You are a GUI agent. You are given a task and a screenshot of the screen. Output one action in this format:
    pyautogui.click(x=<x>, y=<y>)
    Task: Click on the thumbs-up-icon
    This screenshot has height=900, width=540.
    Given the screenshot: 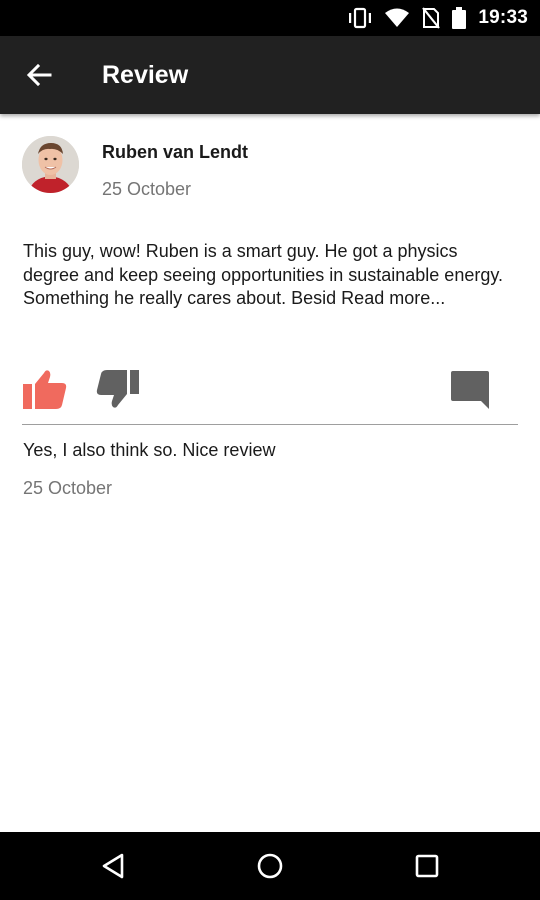 What is the action you would take?
    pyautogui.click(x=45, y=389)
    